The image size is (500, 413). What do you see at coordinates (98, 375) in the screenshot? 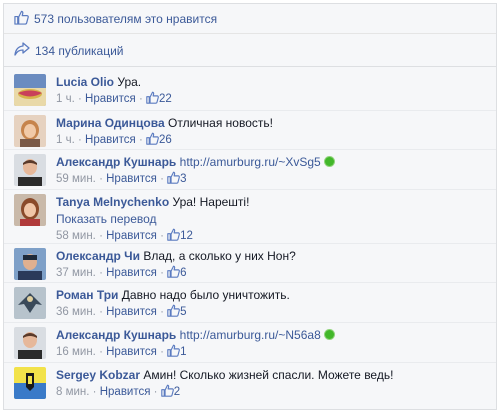
I see `comment-author-link: Sergey Kobzar` at bounding box center [98, 375].